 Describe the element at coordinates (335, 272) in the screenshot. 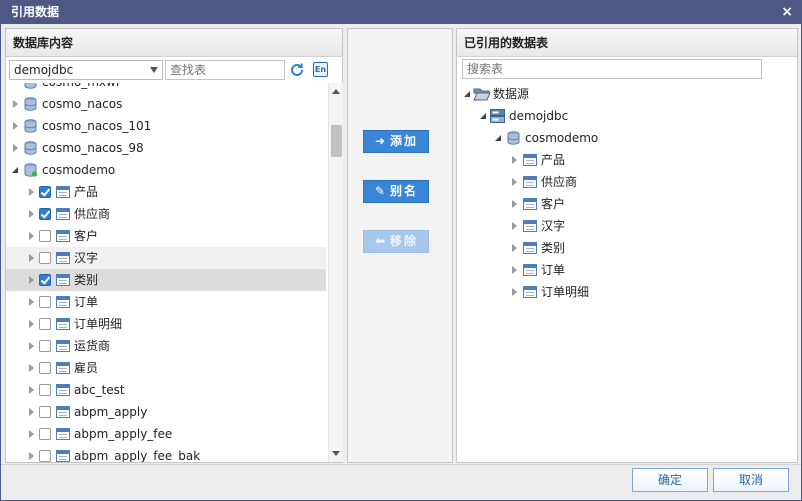

I see `tree-scrollbar` at that location.